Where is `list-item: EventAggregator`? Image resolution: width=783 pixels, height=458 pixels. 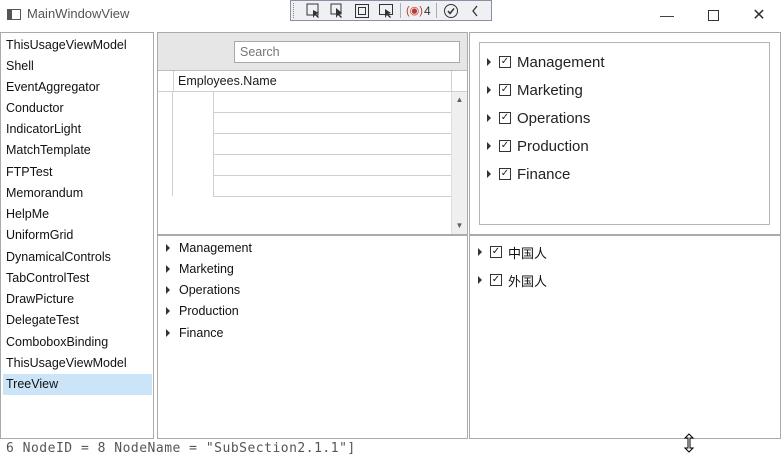 list-item: EventAggregator is located at coordinates (77, 87).